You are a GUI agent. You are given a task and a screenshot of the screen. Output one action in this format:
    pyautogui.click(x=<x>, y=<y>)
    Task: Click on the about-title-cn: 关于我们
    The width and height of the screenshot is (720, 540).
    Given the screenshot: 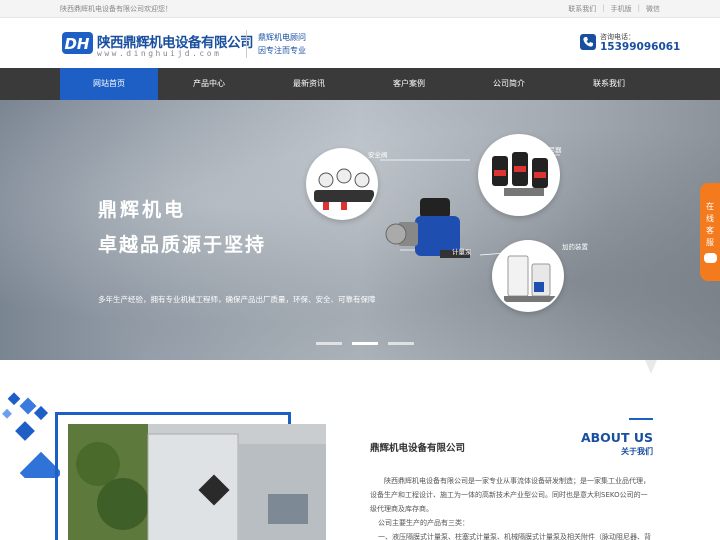 What is the action you would take?
    pyautogui.click(x=637, y=451)
    